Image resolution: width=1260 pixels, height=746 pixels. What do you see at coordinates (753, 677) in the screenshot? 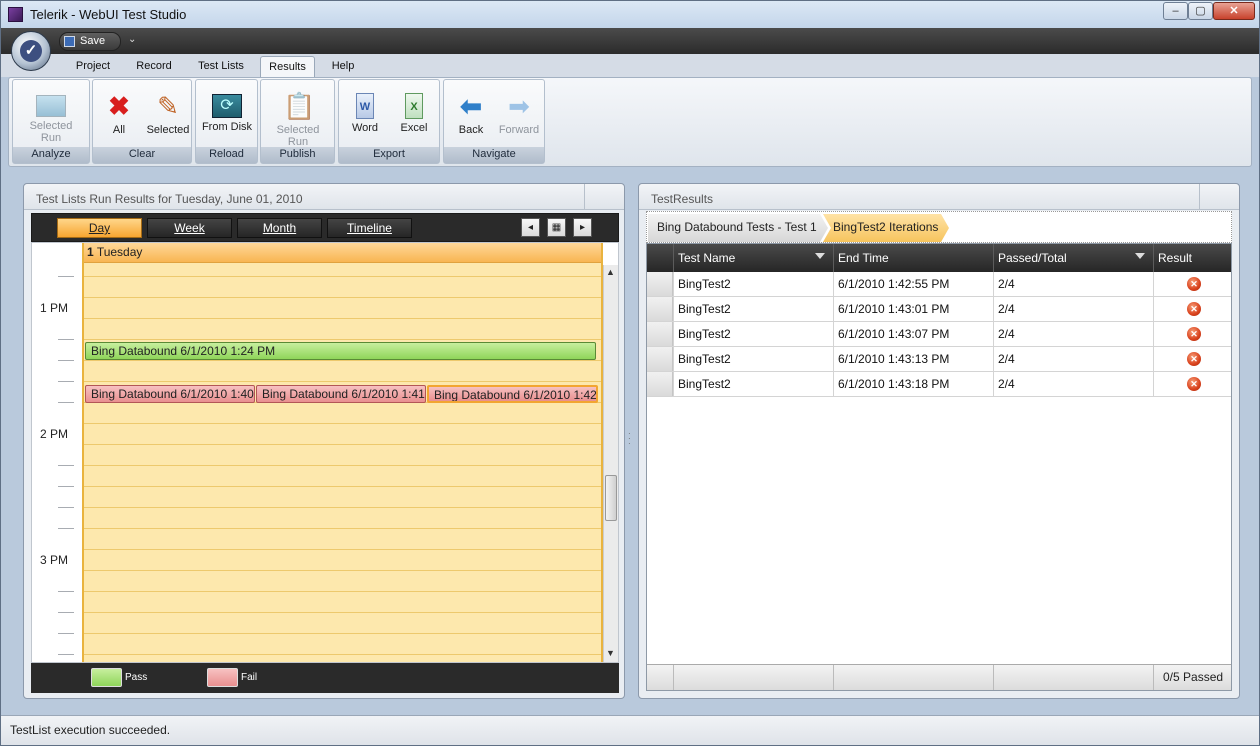
I see `footer-cell` at bounding box center [753, 677].